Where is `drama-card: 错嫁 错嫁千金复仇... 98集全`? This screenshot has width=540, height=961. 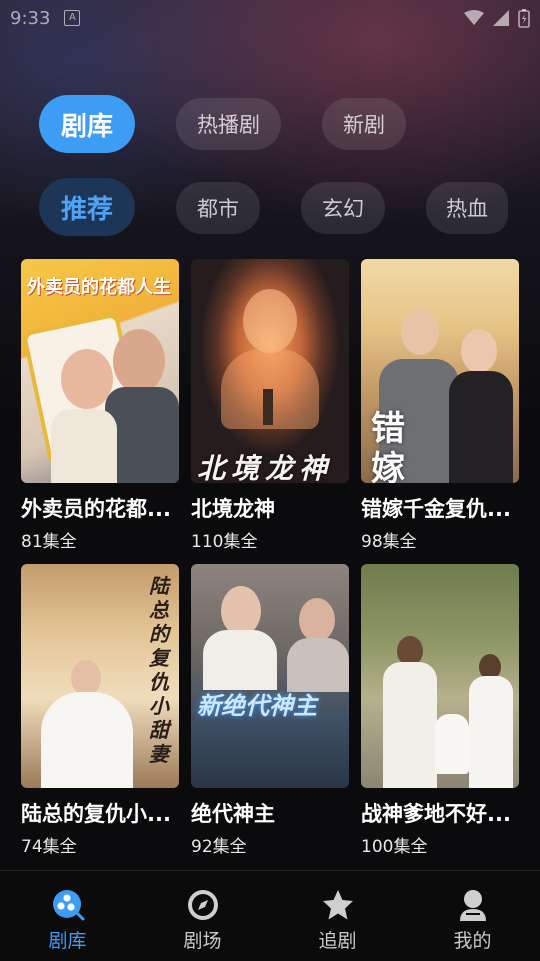
drama-card: 错嫁 错嫁千金复仇... 98集全 is located at coordinates (440, 411).